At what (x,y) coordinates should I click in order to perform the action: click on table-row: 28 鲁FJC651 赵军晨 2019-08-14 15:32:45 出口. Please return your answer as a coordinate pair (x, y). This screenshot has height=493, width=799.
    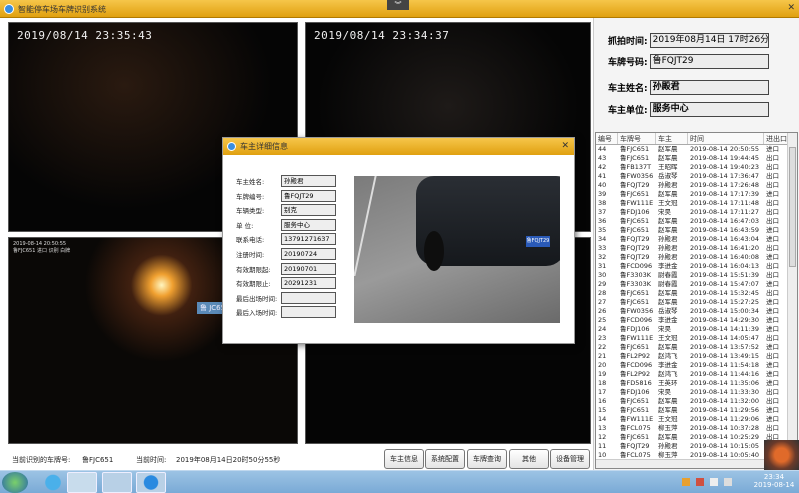
    Looking at the image, I should click on (696, 293).